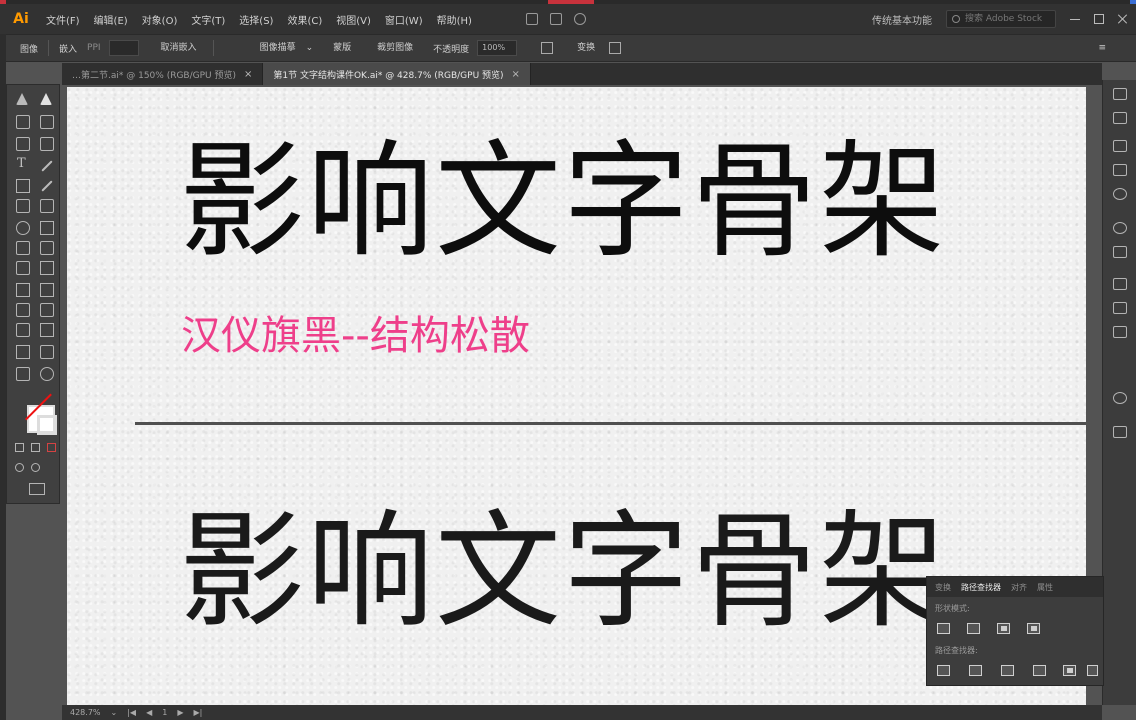  Describe the element at coordinates (47, 290) in the screenshot. I see `gradient-tool-icon` at that location.